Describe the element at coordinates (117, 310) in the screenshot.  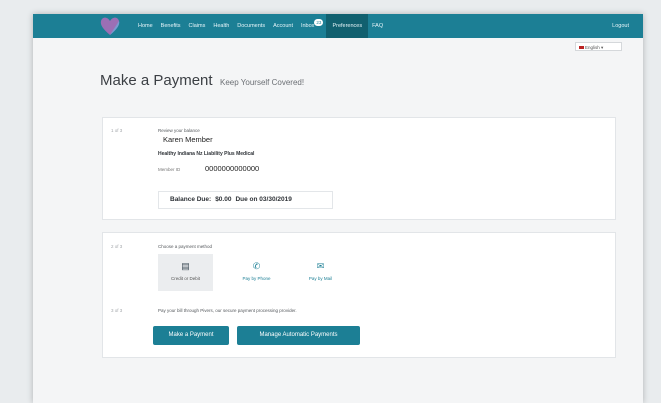
I see `step-indicator: 3 of 3` at that location.